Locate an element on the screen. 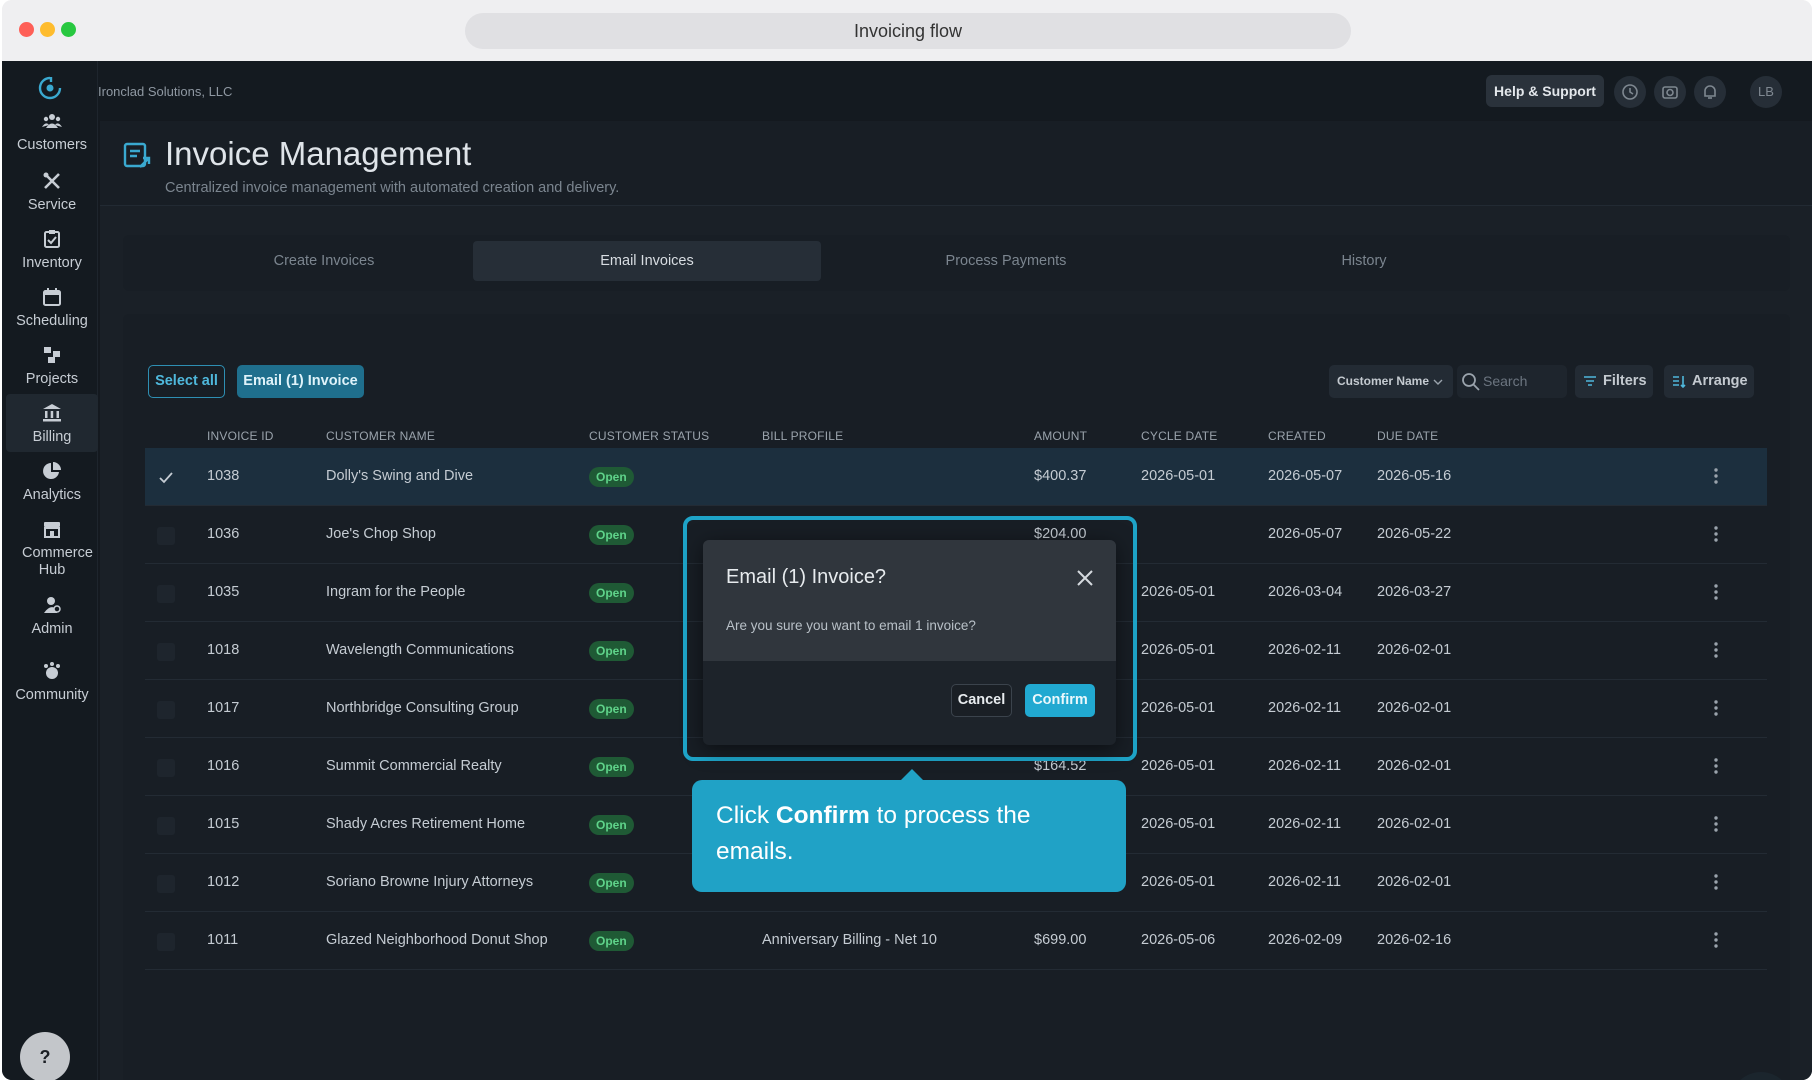 The image size is (1814, 1080). column-header-bill-profile: BILL PROFILE is located at coordinates (802, 436).